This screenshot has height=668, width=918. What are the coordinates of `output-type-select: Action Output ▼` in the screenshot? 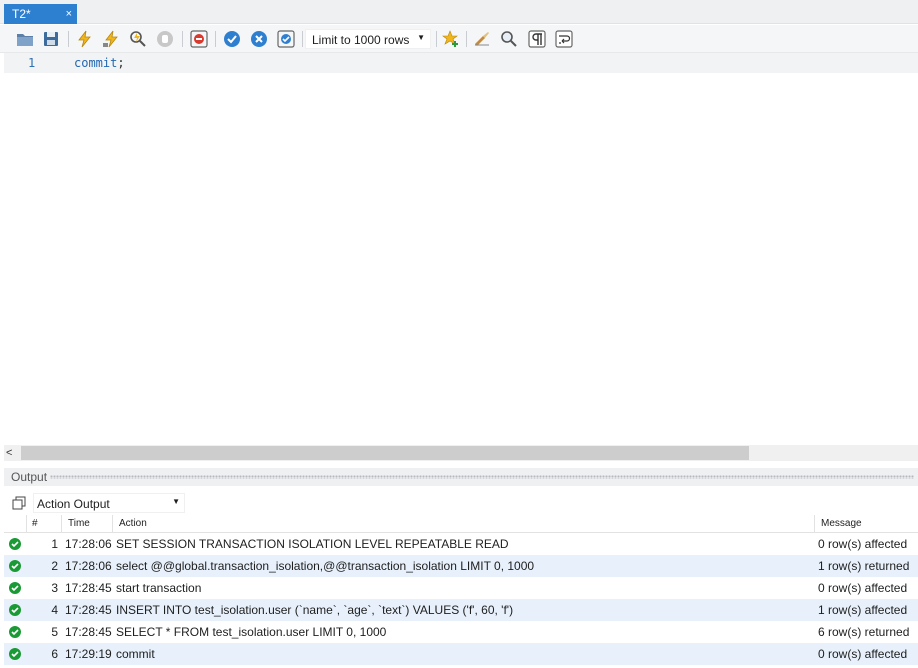 It's located at (109, 503).